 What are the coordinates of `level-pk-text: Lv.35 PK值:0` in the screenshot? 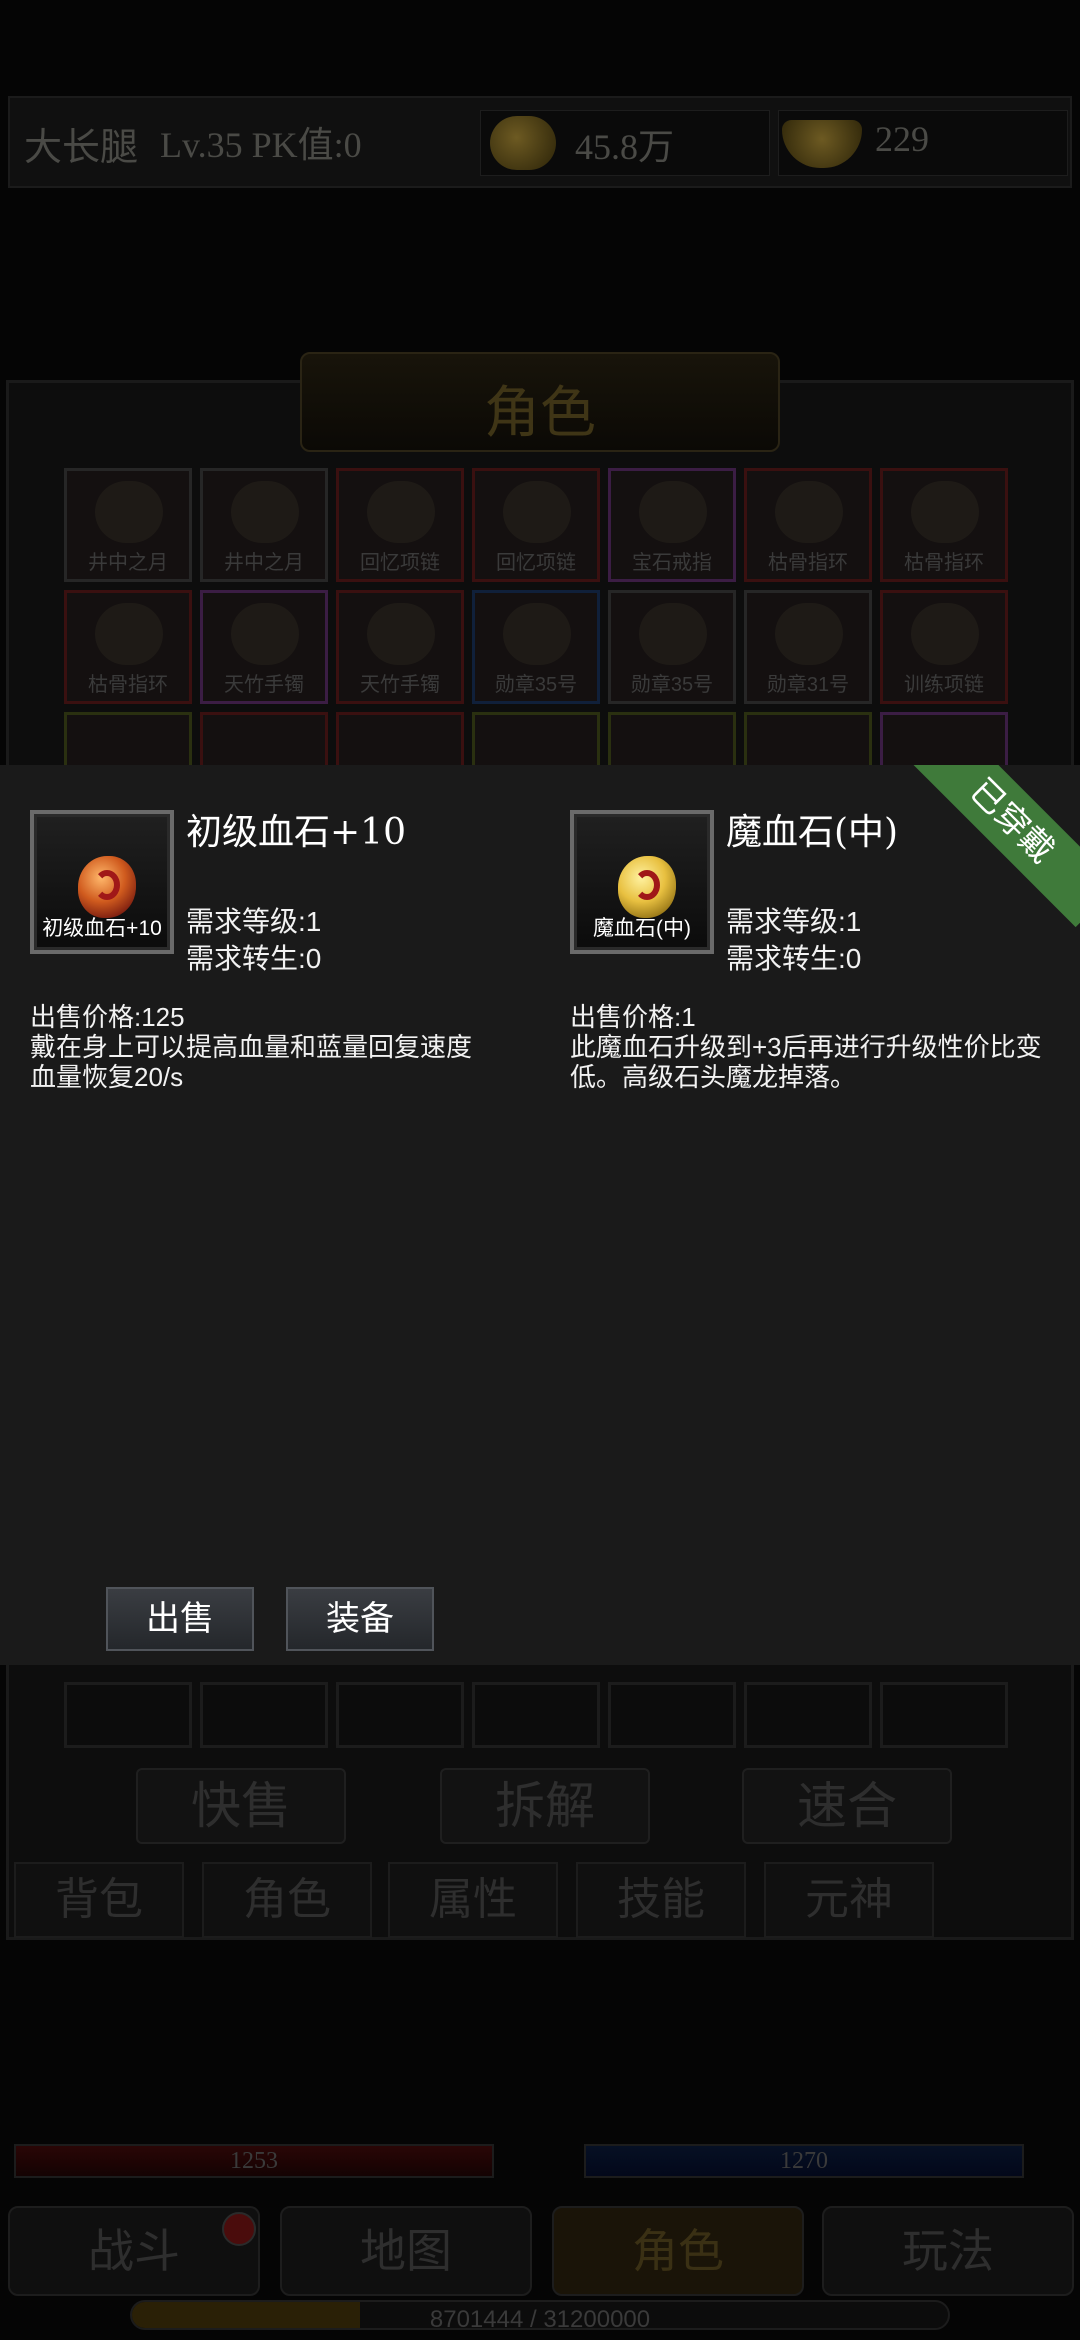 It's located at (261, 145).